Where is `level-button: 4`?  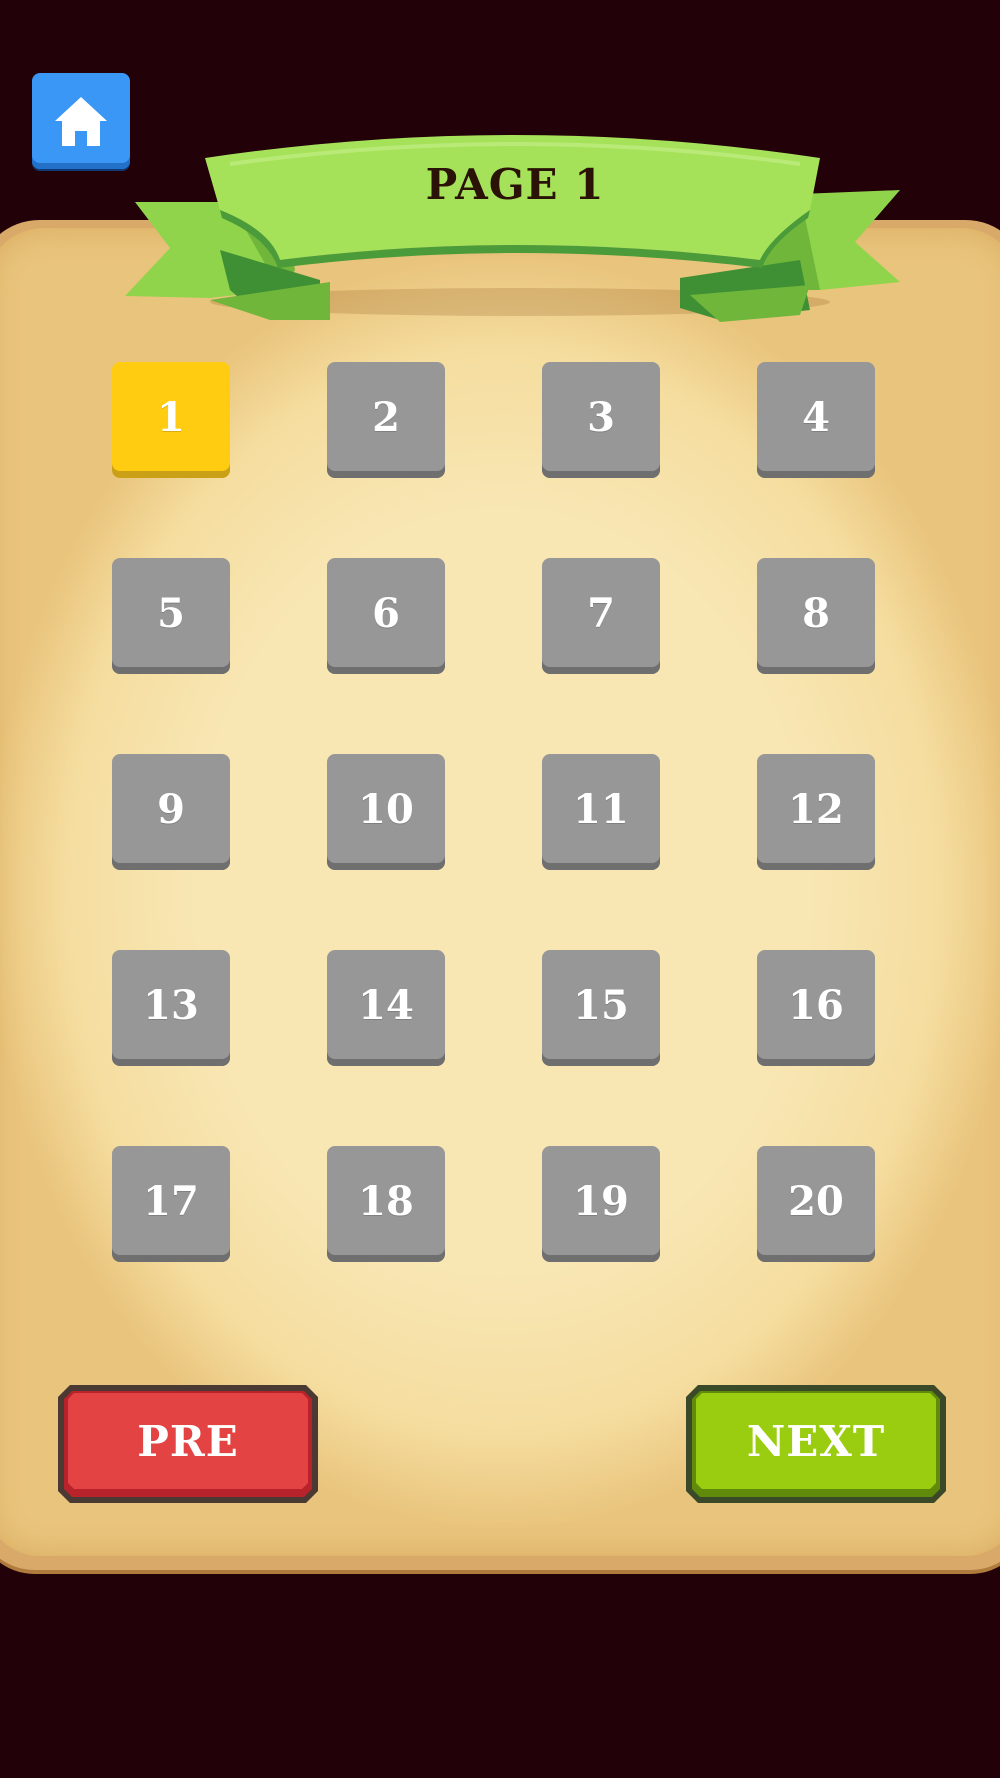 level-button: 4 is located at coordinates (816, 420).